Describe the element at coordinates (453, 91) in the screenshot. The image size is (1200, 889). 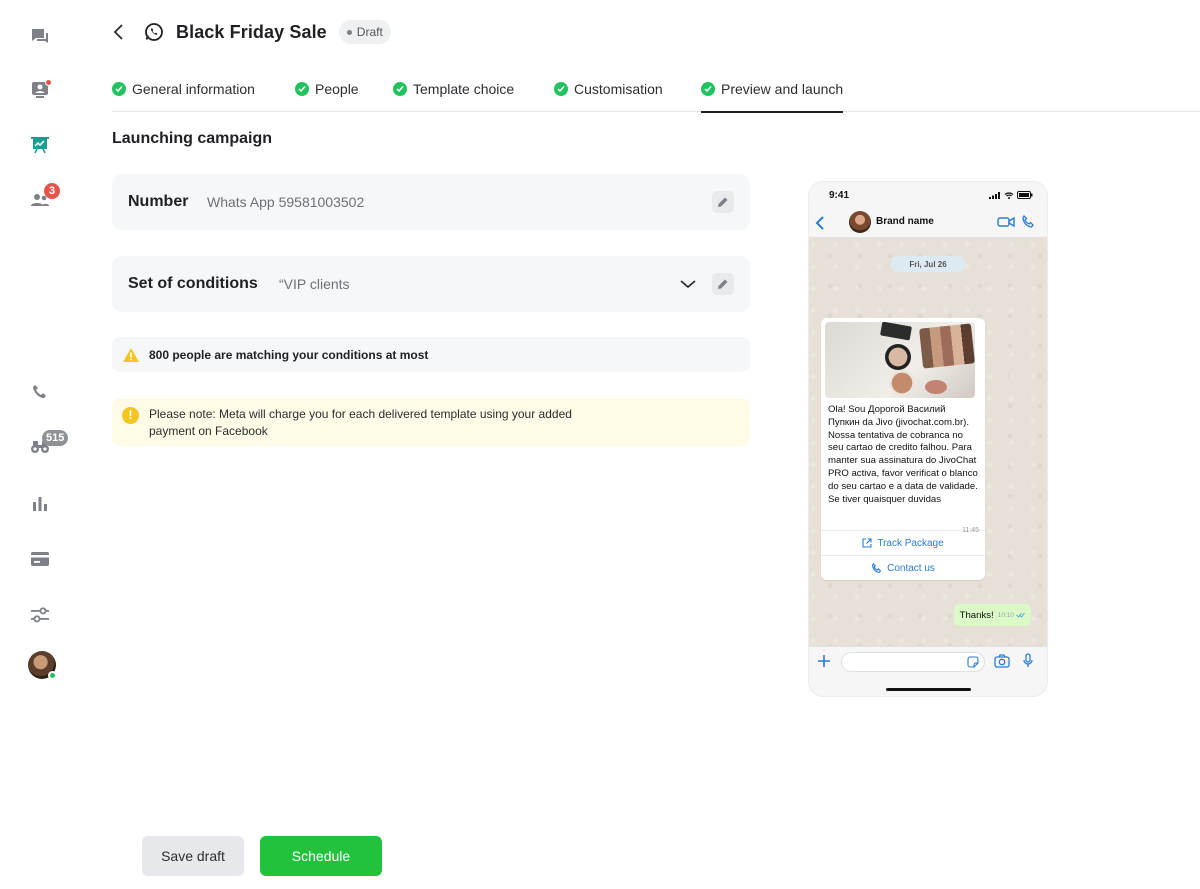
I see `tab-template-choice: Template choice` at that location.